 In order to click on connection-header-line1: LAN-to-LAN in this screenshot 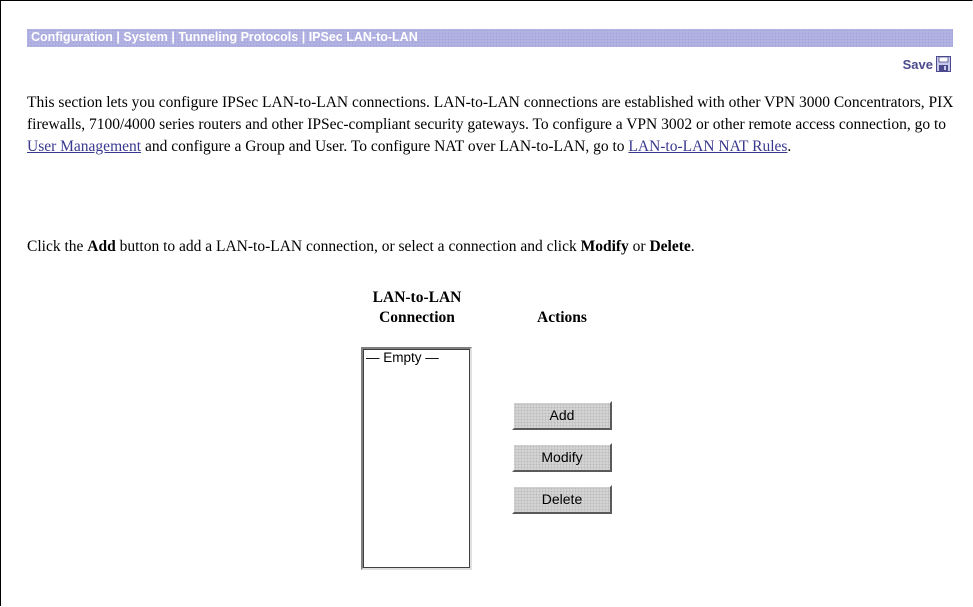, I will do `click(417, 297)`.